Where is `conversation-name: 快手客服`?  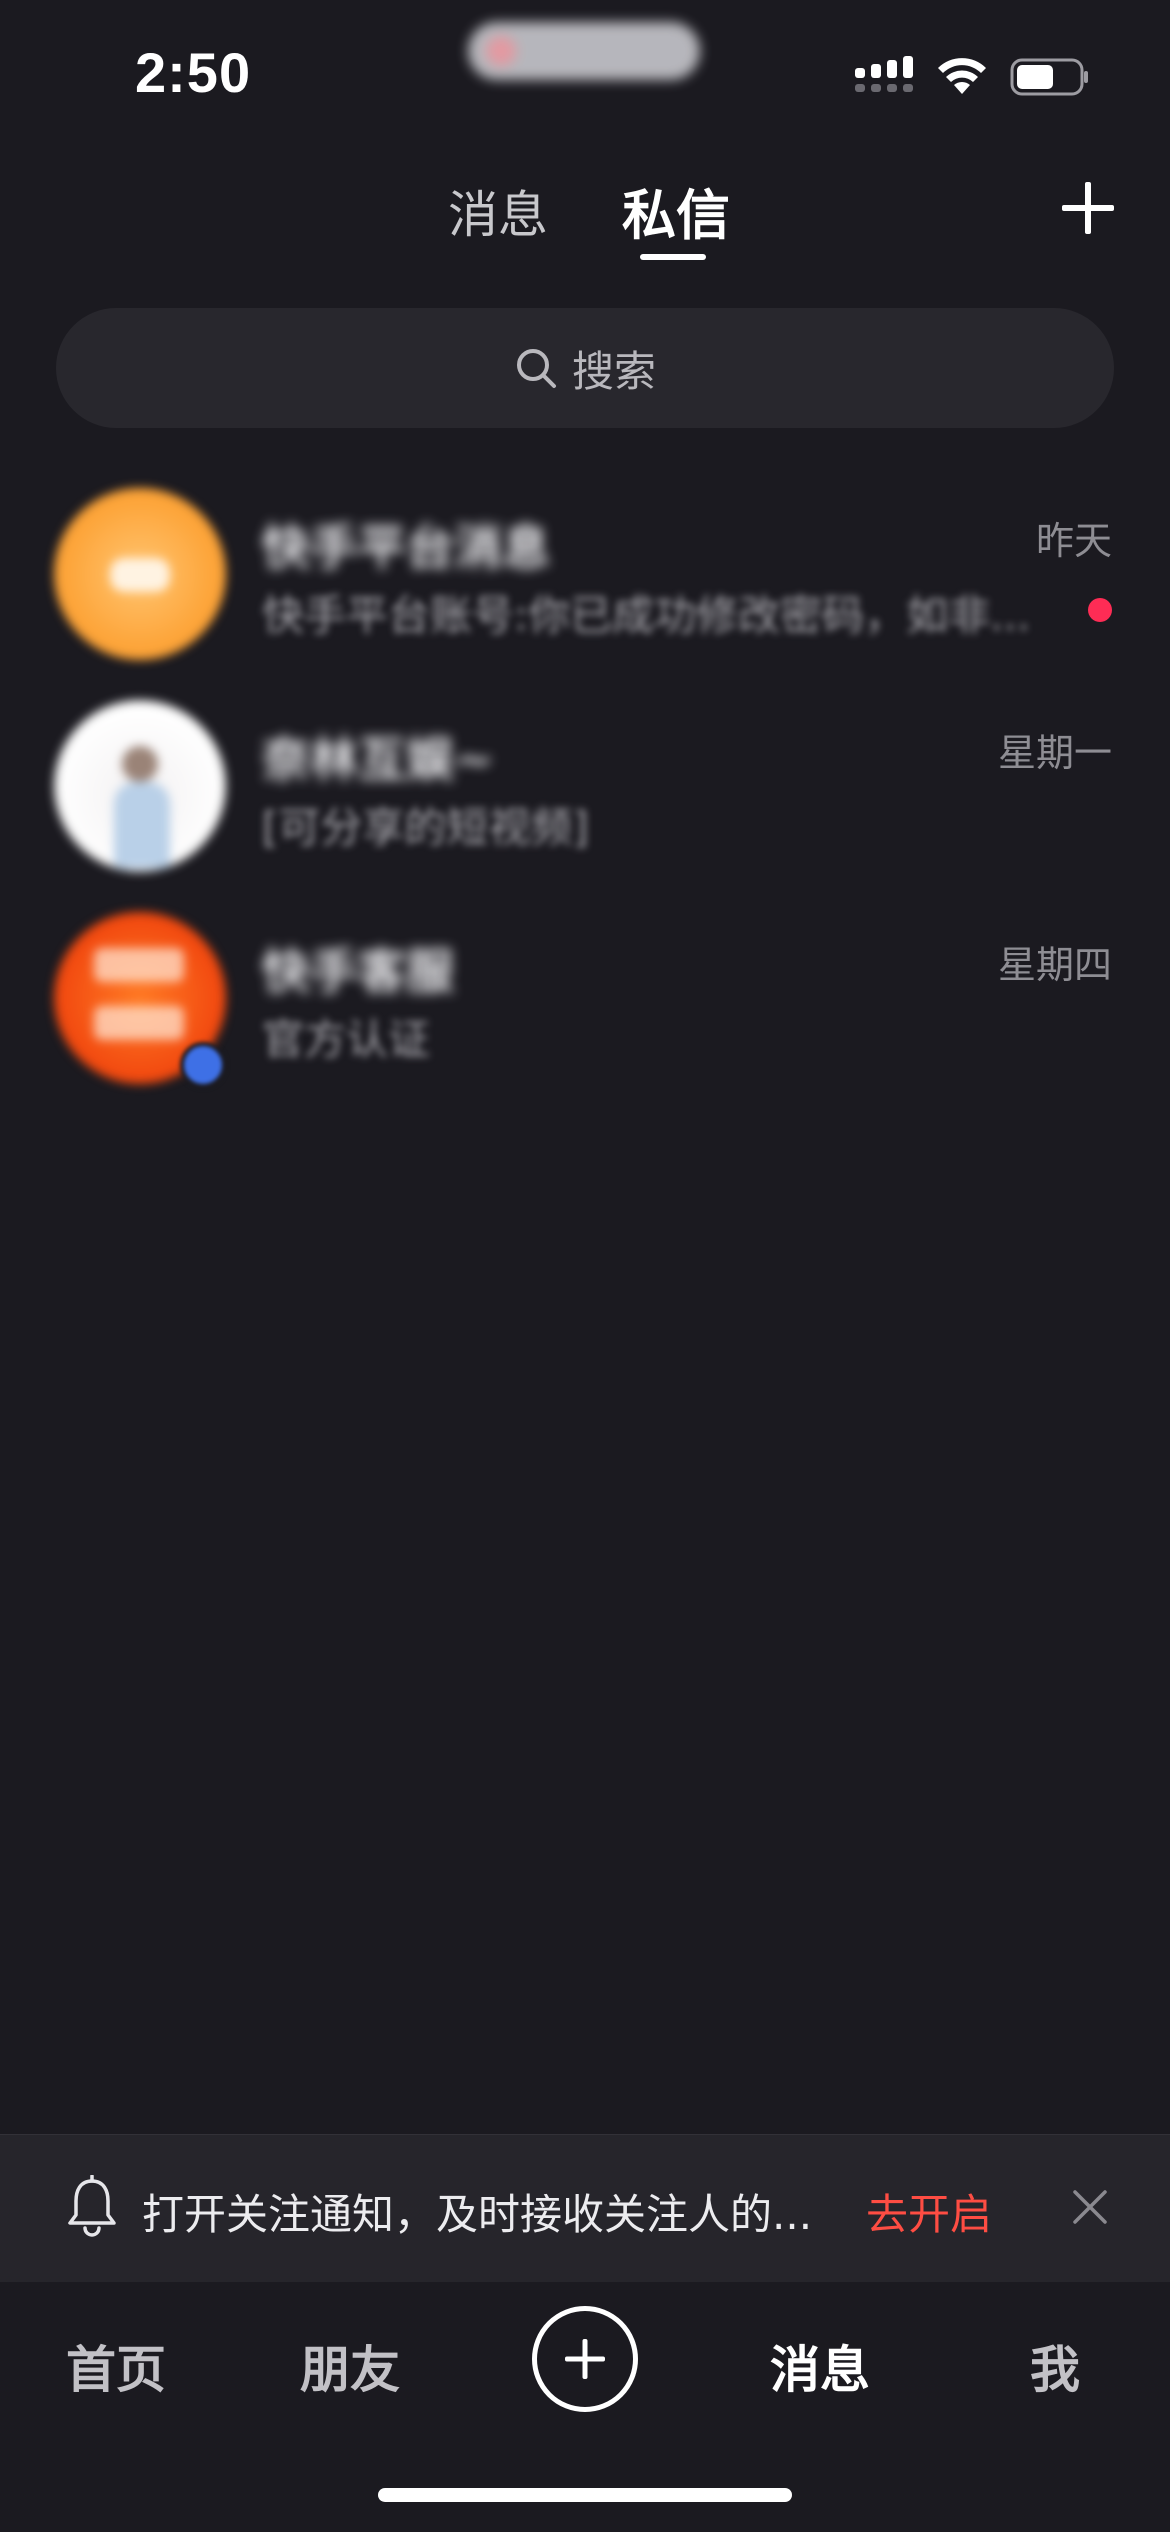 conversation-name: 快手客服 is located at coordinates (358, 972).